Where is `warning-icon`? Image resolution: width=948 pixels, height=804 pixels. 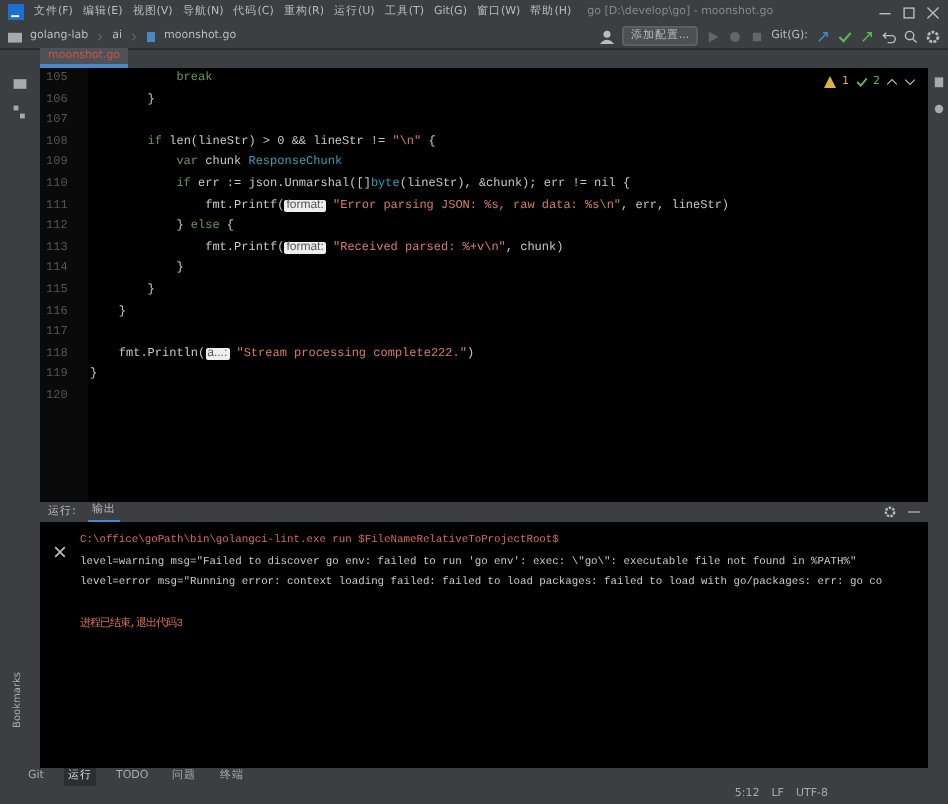
warning-icon is located at coordinates (830, 82).